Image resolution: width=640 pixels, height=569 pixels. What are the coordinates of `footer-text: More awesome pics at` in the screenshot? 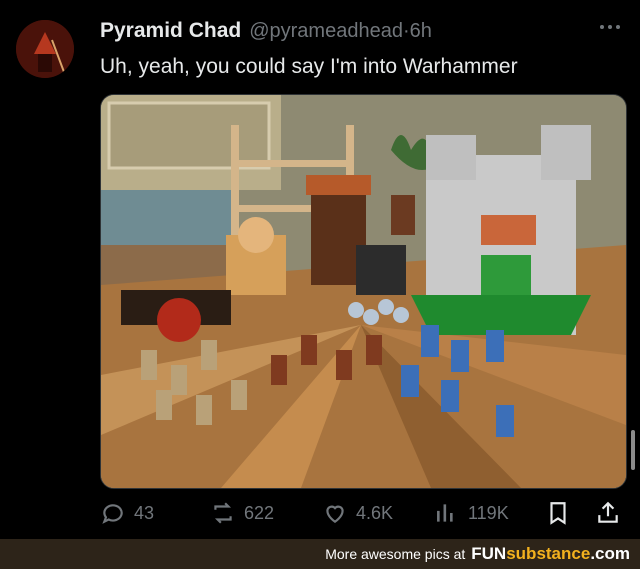 It's located at (395, 554).